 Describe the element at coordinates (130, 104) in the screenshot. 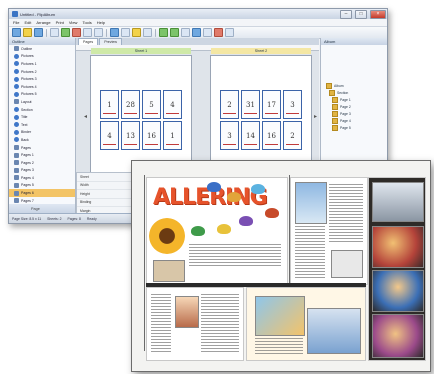

I see `page-cell: 28` at that location.